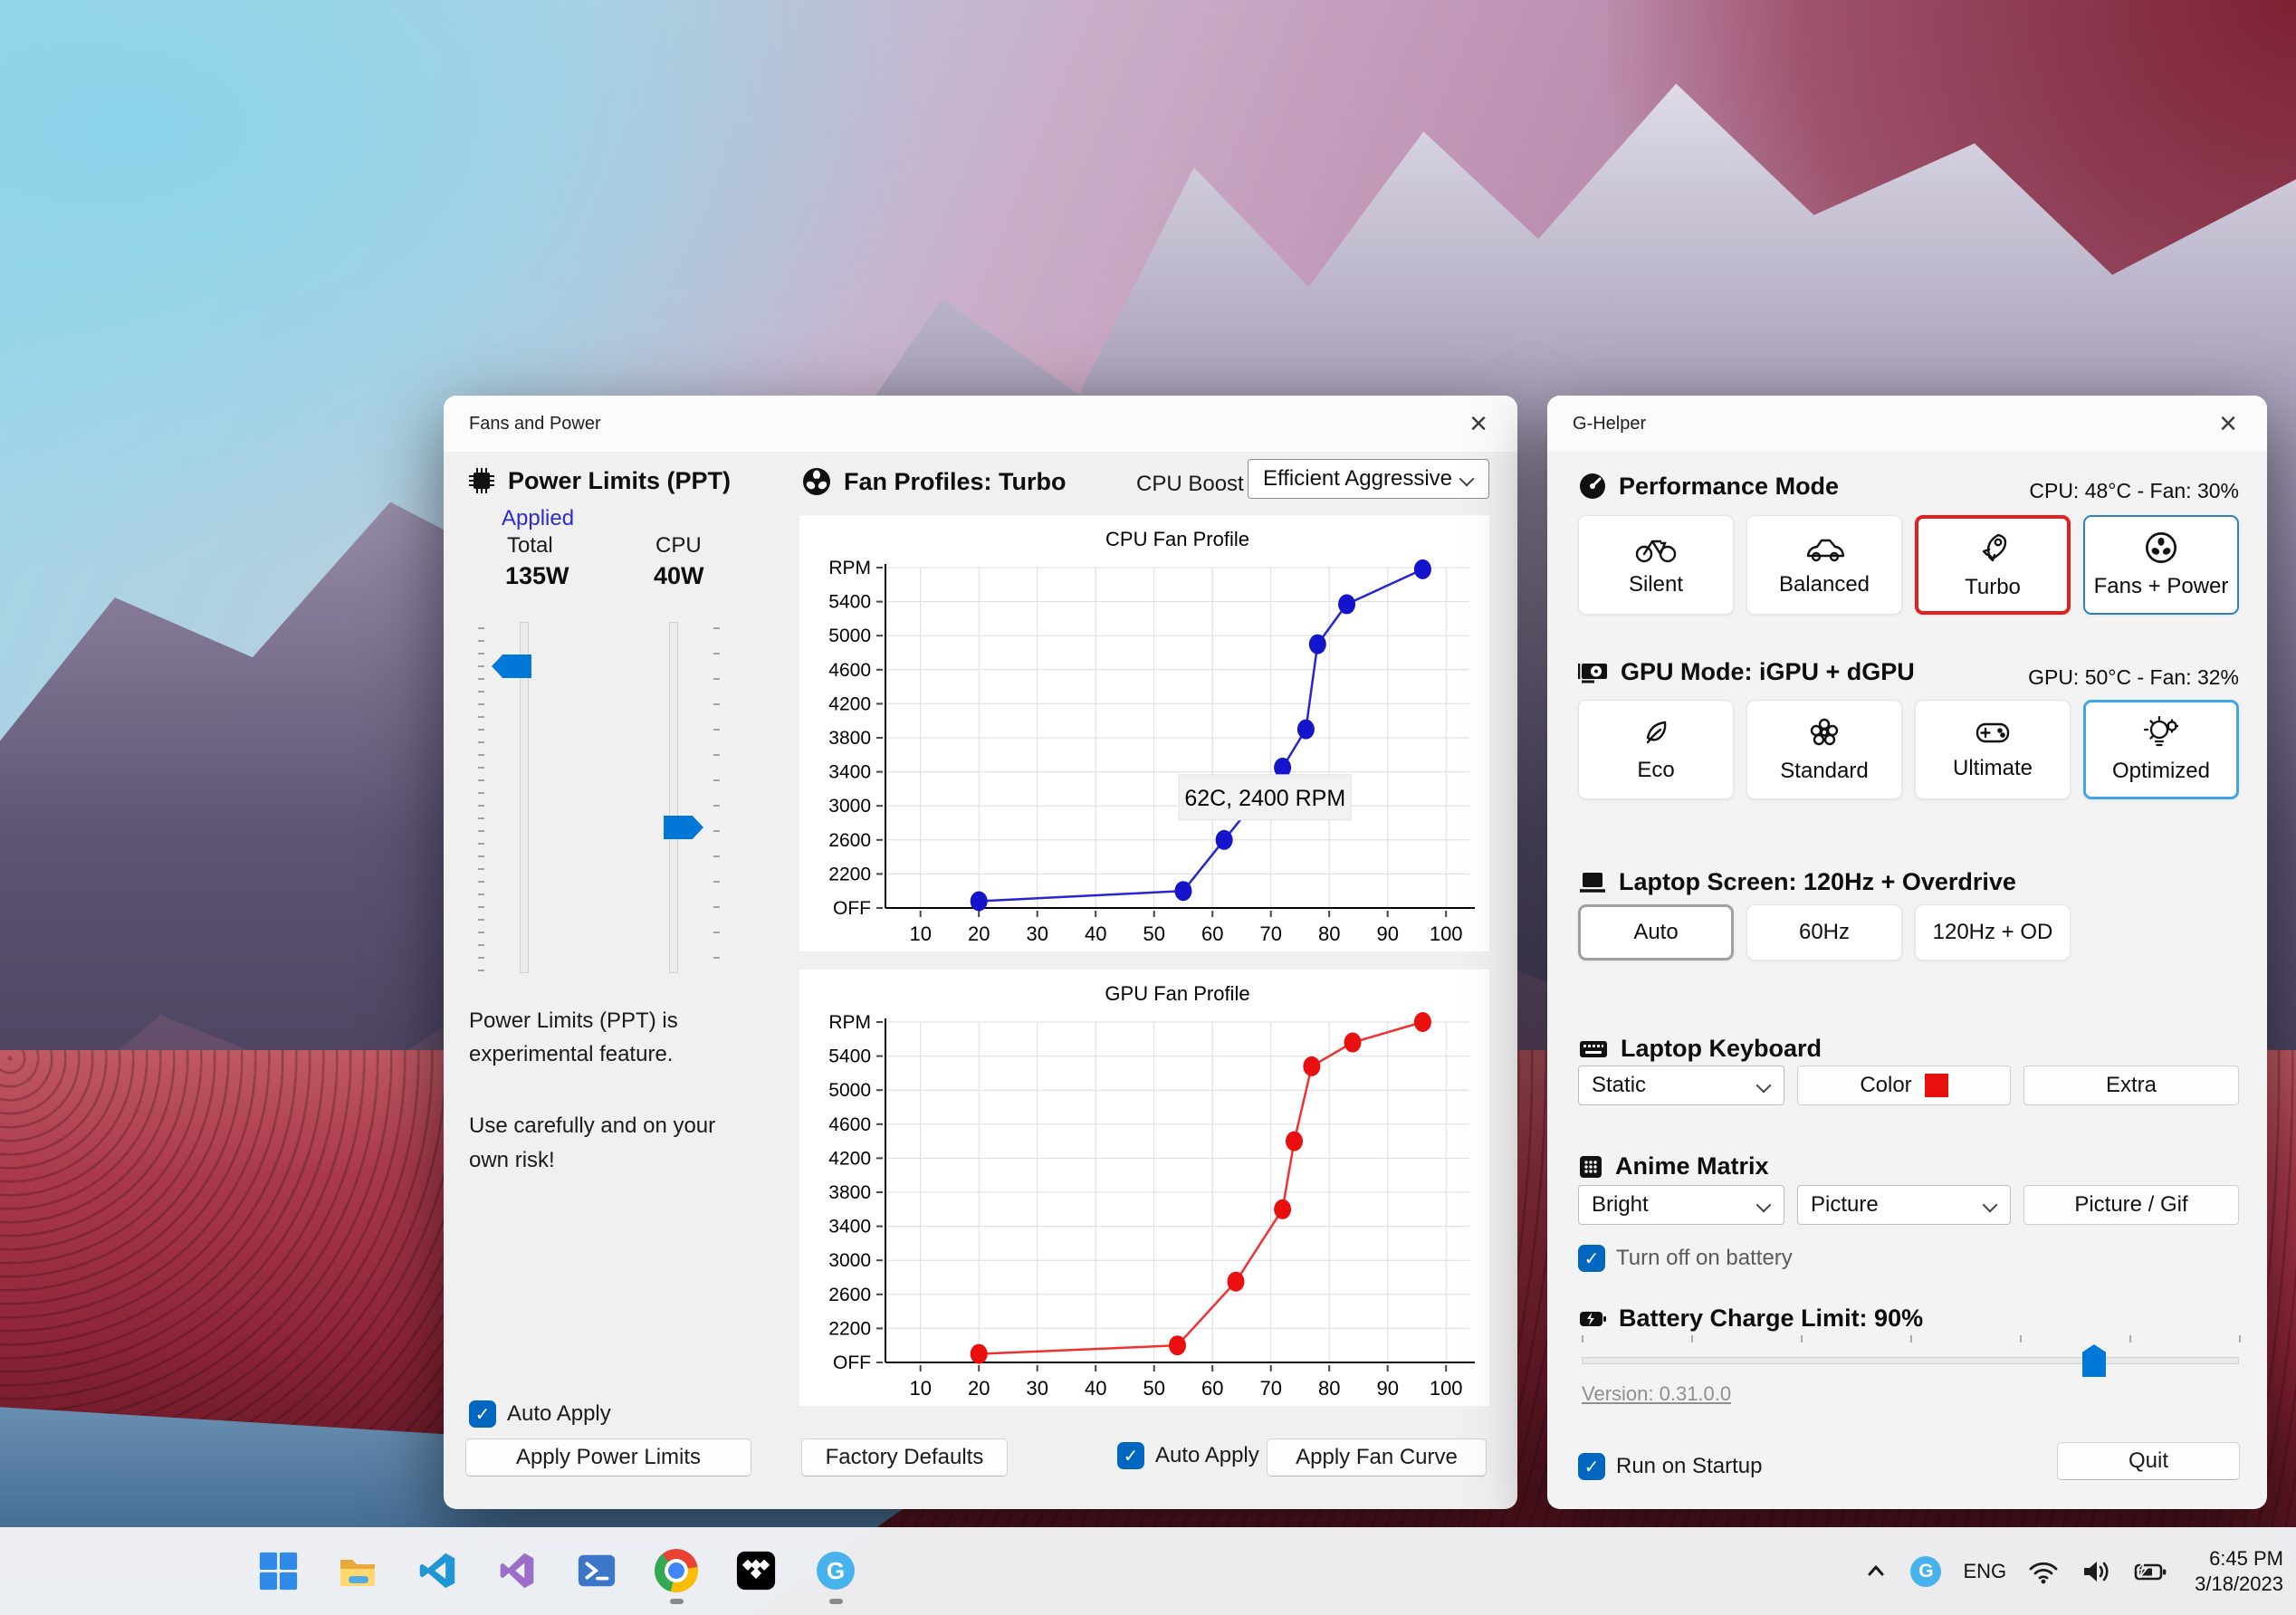  What do you see at coordinates (2161, 749) in the screenshot?
I see `gpu-button-optimized: Optimized` at bounding box center [2161, 749].